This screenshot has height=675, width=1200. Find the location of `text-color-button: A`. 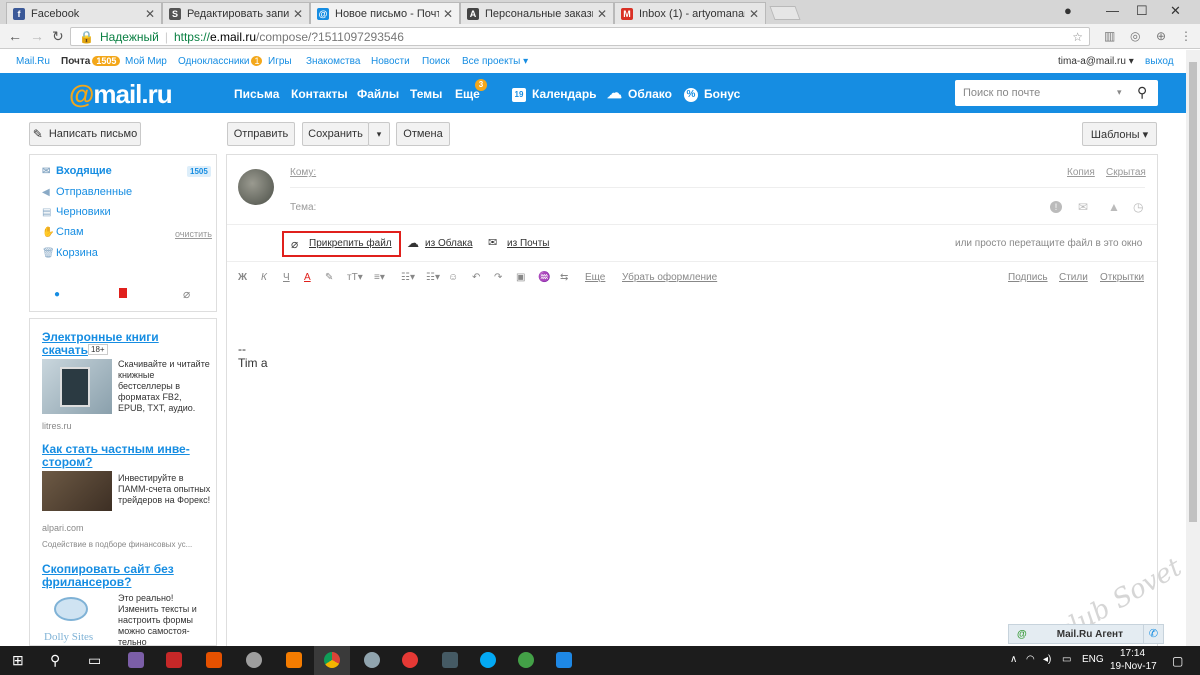

text-color-button: A is located at coordinates (307, 277).